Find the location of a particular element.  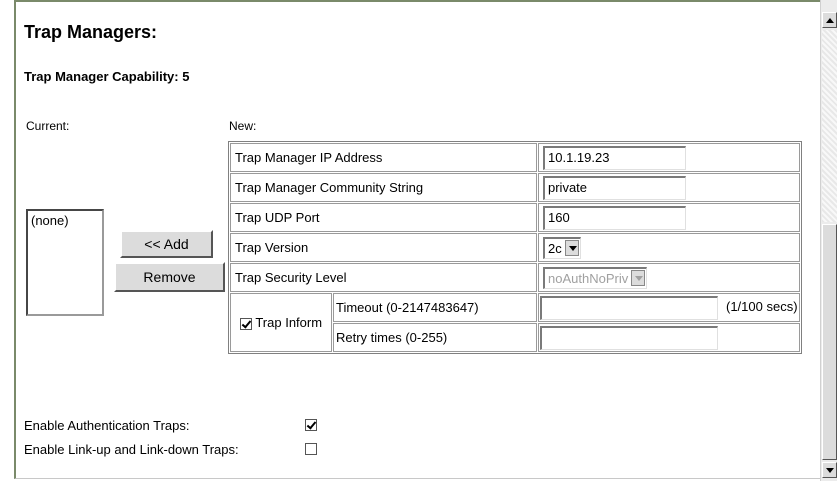

ip-address-cell: 10.1.19.23 is located at coordinates (669, 157).